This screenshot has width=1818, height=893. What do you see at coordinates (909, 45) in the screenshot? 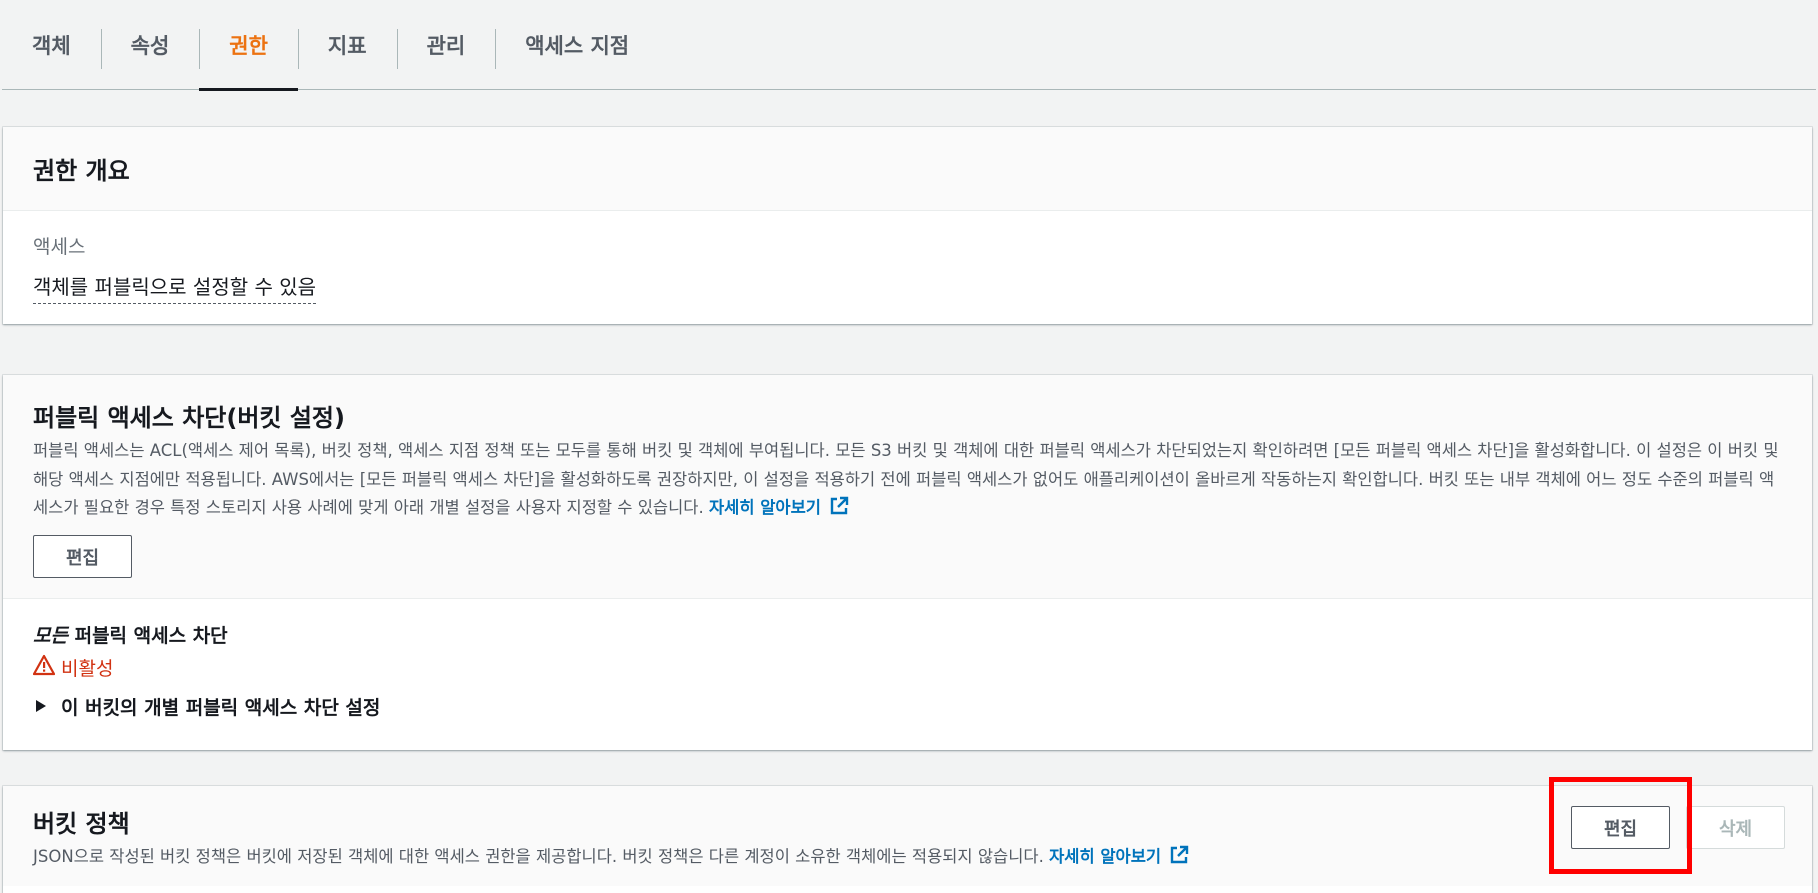
I see `tab-bar: 객체 속성 권한 지표 관리 액세스 지점` at bounding box center [909, 45].